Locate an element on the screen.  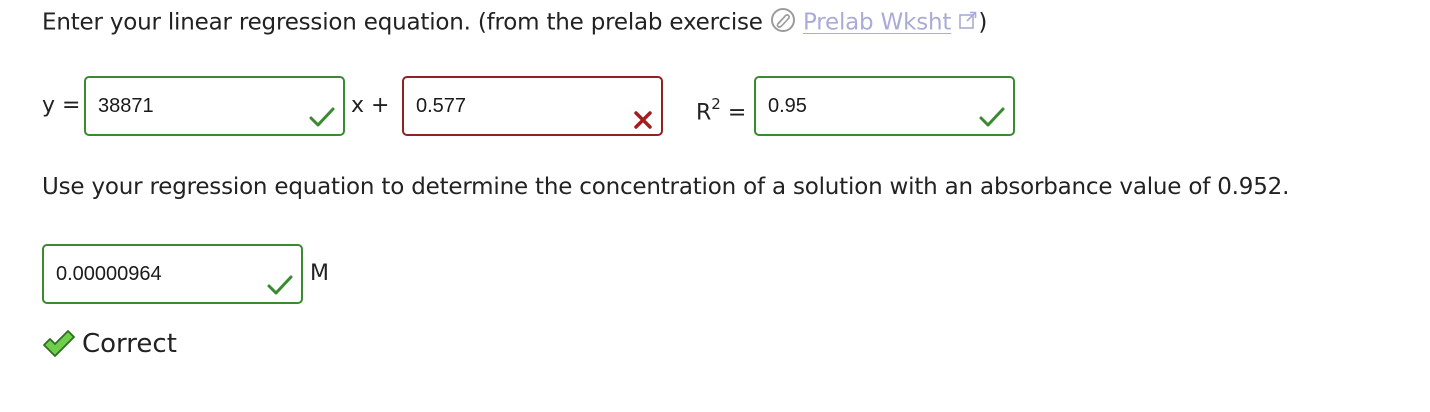
prelab-worksheet-link: Prelab Wksht is located at coordinates (877, 23).